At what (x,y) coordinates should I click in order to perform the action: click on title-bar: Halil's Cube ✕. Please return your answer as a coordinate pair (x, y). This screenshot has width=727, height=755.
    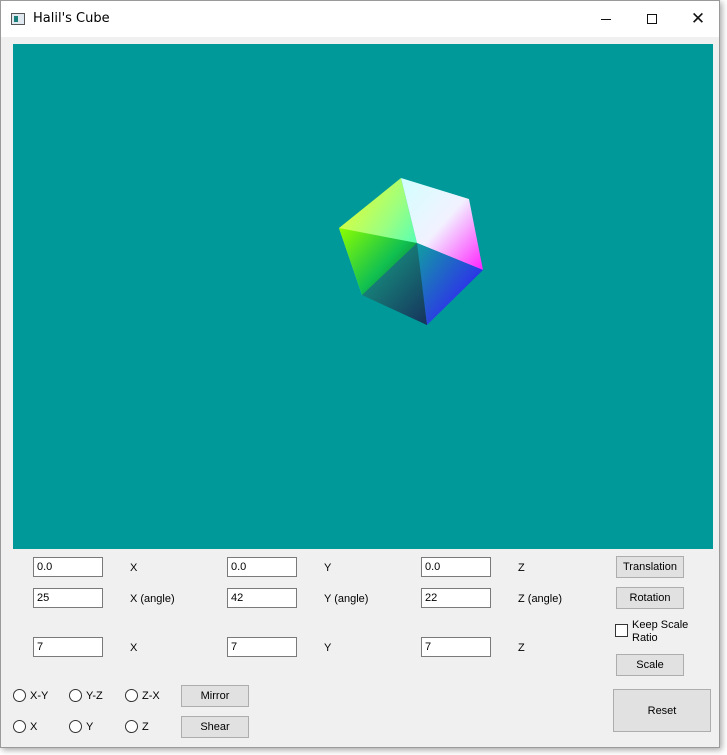
    Looking at the image, I should click on (360, 19).